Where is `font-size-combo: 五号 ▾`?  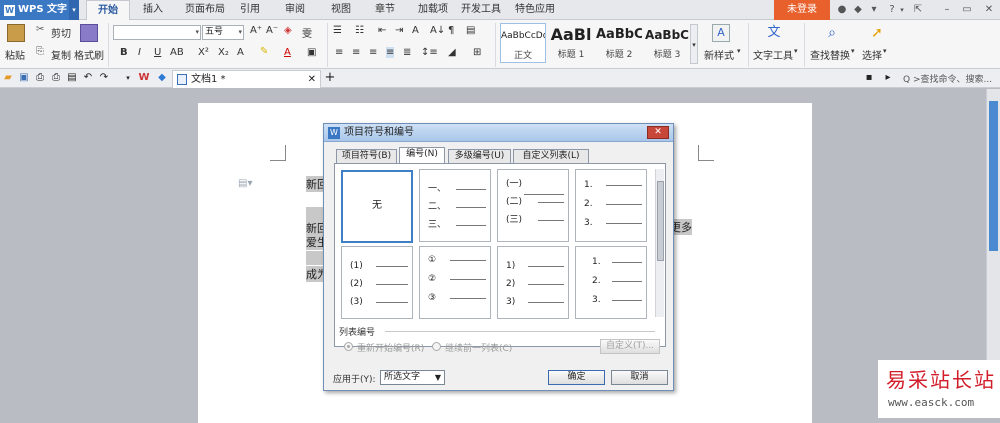
font-size-combo: 五号 ▾ is located at coordinates (223, 32).